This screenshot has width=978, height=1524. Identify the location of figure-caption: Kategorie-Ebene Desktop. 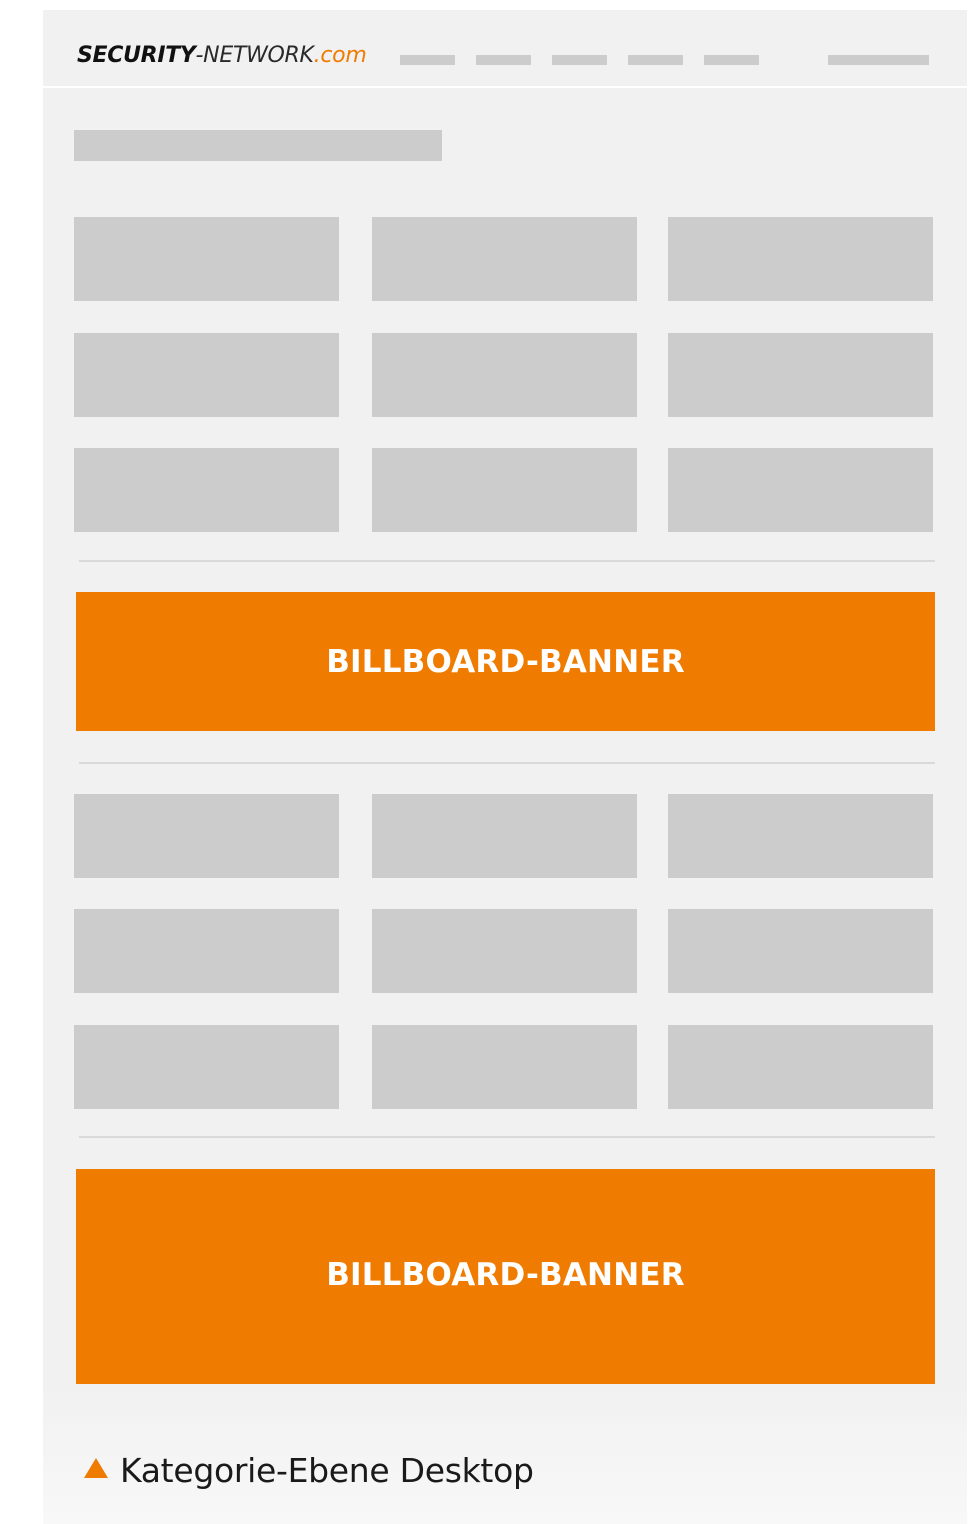
(309, 1470).